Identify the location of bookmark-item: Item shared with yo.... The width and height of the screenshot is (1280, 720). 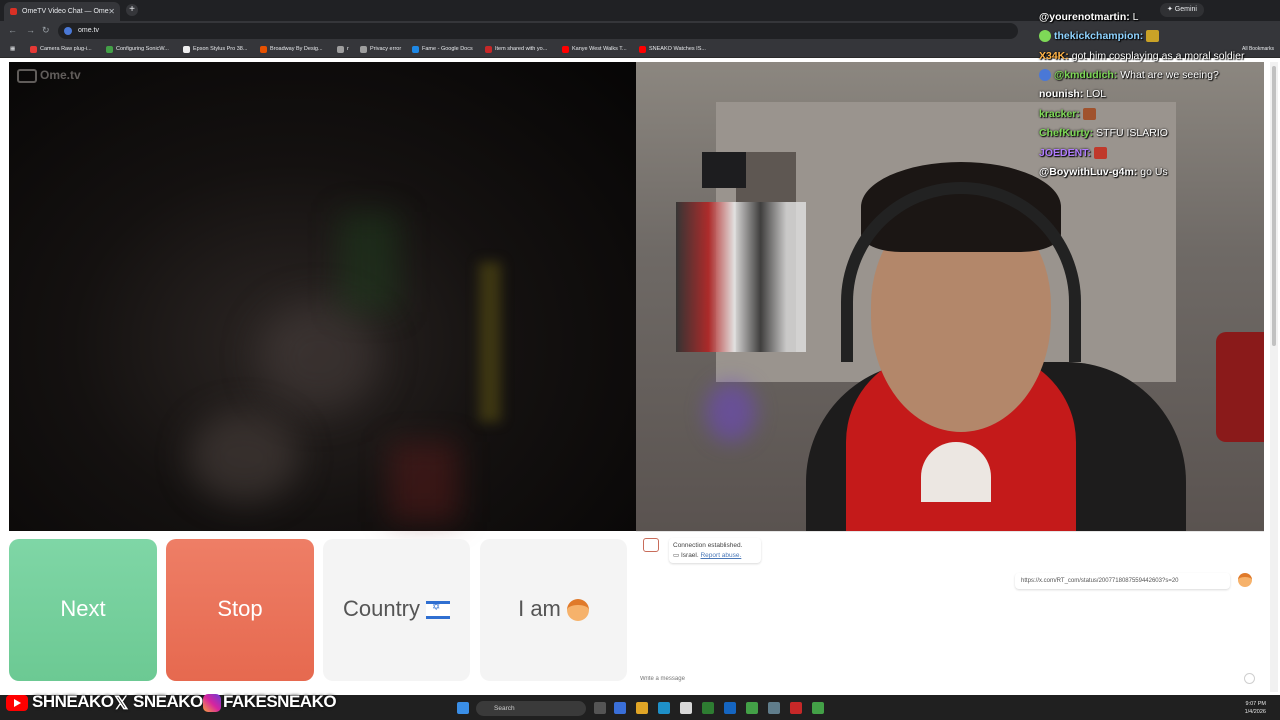
(516, 49).